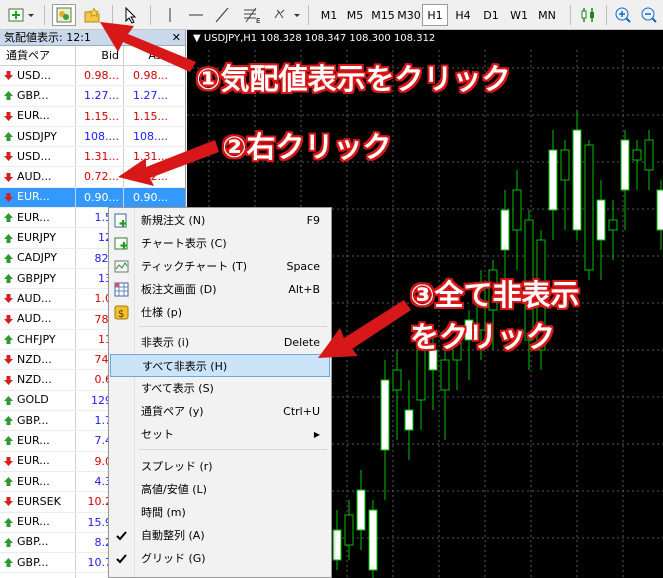 This screenshot has height=578, width=663. Describe the element at coordinates (495, 295) in the screenshot. I see `annotation-step-3-line-1: ③全て非表示` at that location.